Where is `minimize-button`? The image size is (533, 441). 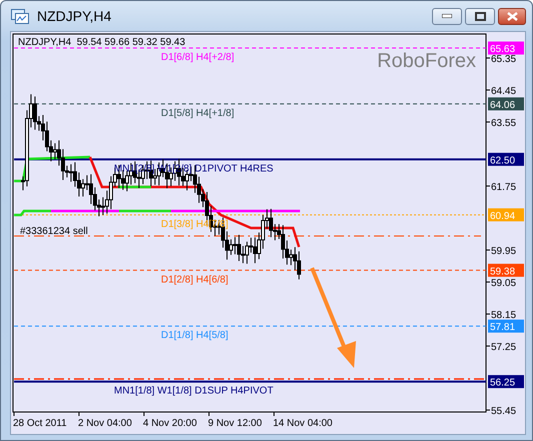
minimize-button is located at coordinates (447, 16).